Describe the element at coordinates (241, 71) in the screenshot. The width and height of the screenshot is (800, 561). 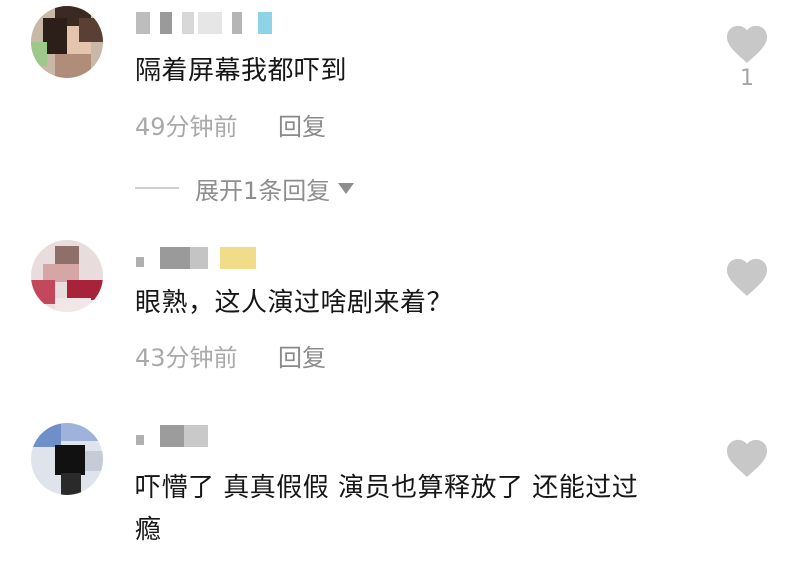
I see `comment-text: 隔着屏幕我都吓到` at that location.